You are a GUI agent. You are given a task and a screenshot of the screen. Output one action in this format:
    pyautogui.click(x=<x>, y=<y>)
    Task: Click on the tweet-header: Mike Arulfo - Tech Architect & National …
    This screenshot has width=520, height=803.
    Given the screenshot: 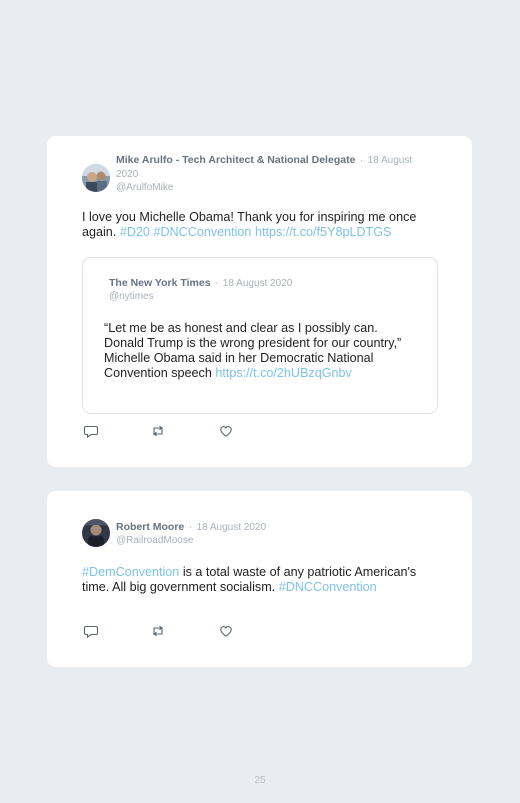 What is the action you would take?
    pyautogui.click(x=266, y=173)
    